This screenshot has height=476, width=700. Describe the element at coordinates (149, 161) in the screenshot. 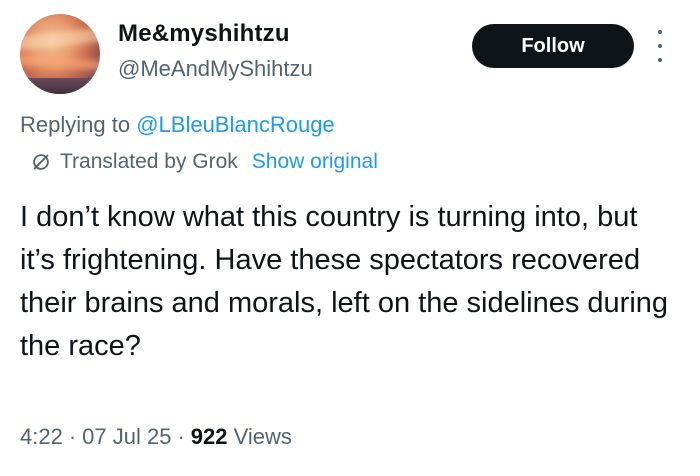

I see `translated-by-label: Translated by Grok` at that location.